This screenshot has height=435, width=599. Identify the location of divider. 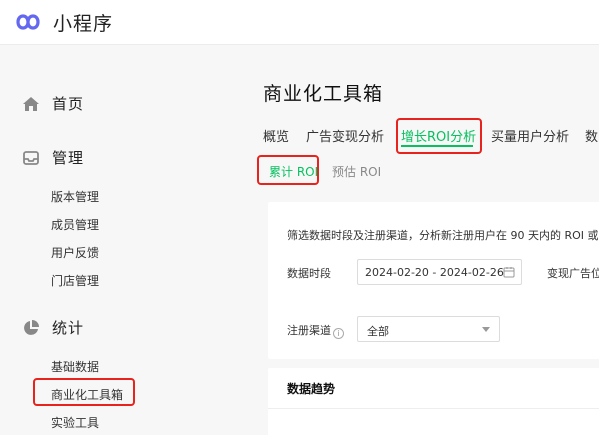
(433, 408).